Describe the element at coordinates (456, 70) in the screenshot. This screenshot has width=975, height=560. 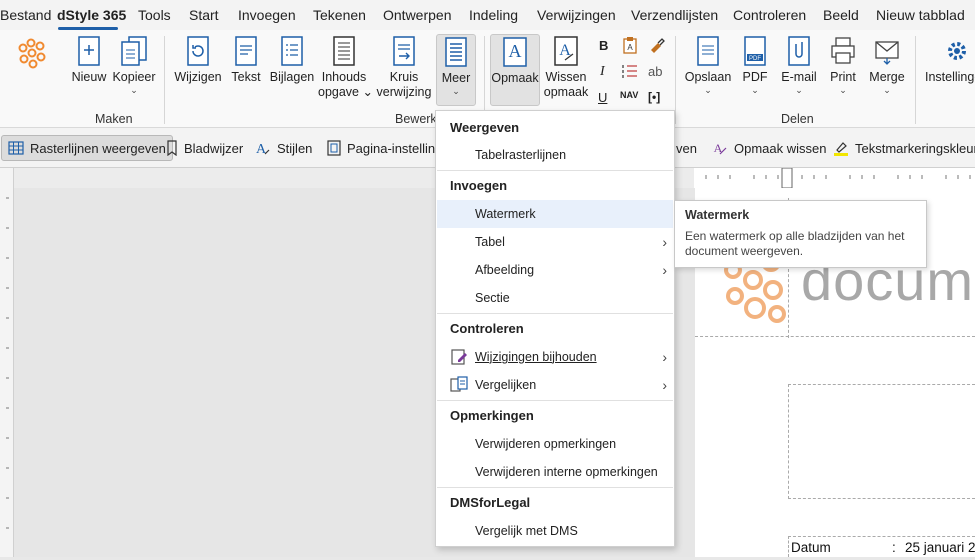
I see `meer-button: Meer ⌄` at that location.